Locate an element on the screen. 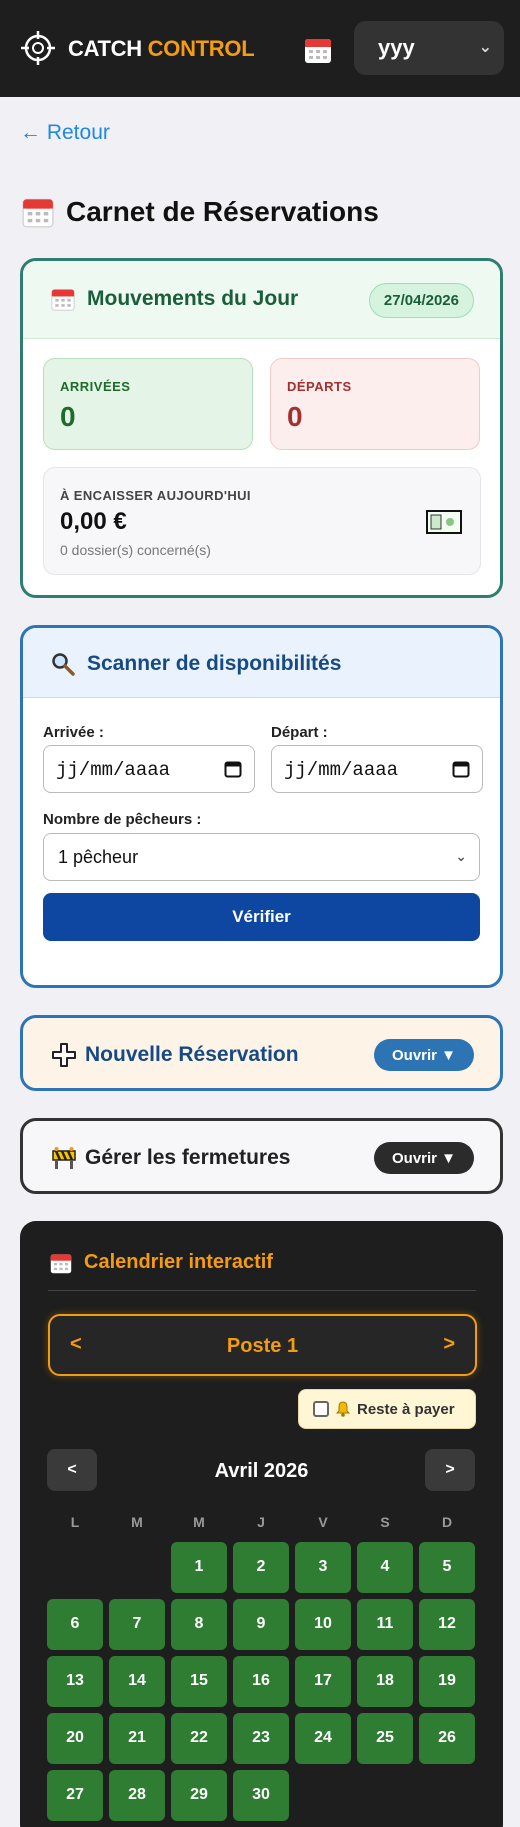 The height and width of the screenshot is (1827, 520). weekday-header: D is located at coordinates (447, 1522).